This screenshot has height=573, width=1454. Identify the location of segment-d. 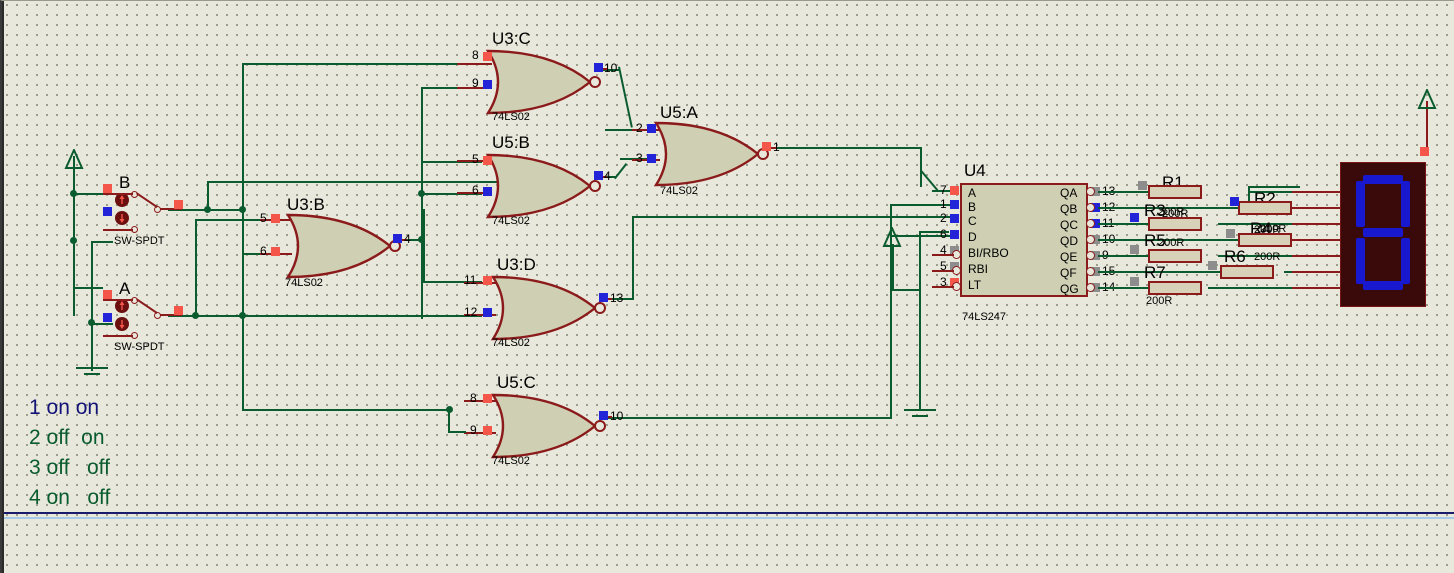
(1383, 285).